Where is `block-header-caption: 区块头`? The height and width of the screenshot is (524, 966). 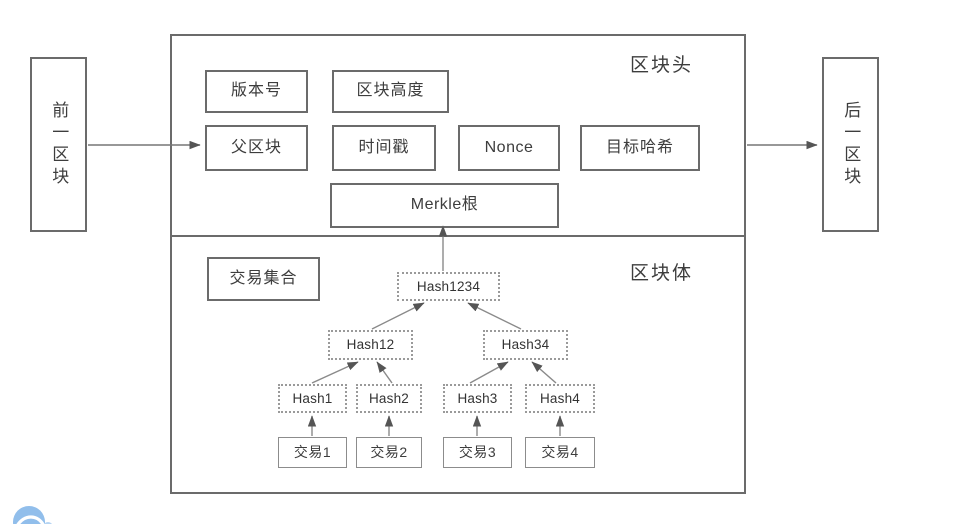
block-header-caption: 区块头 is located at coordinates (662, 65).